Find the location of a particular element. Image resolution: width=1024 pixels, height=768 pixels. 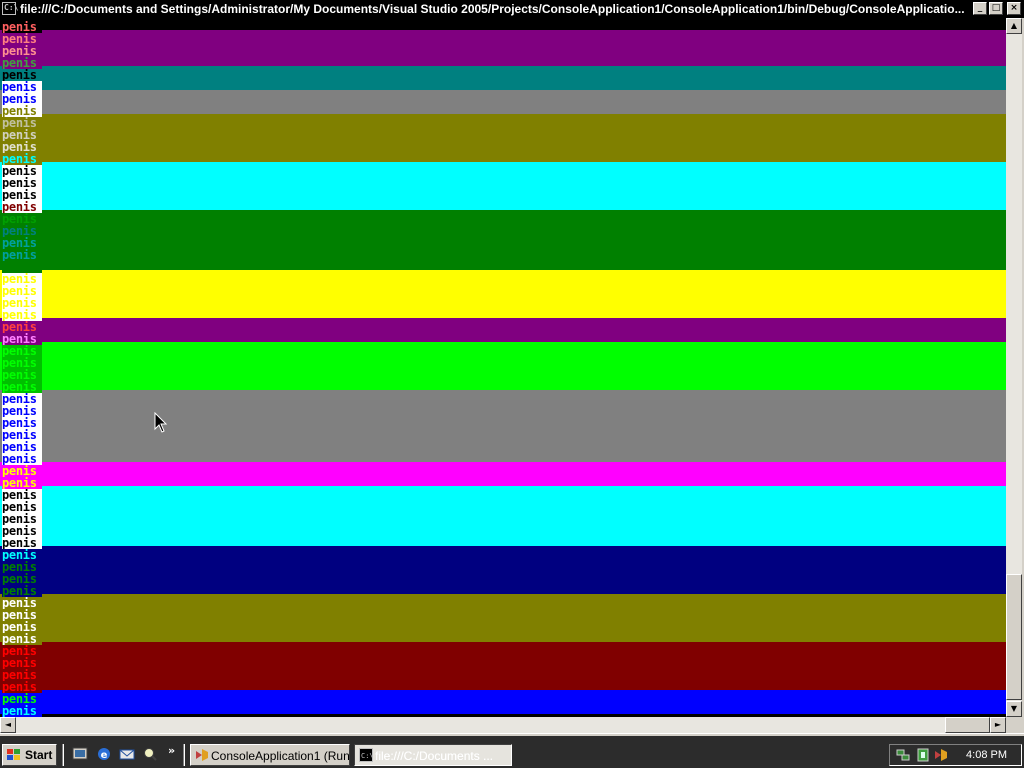

show-desktop-icon is located at coordinates (80, 754).